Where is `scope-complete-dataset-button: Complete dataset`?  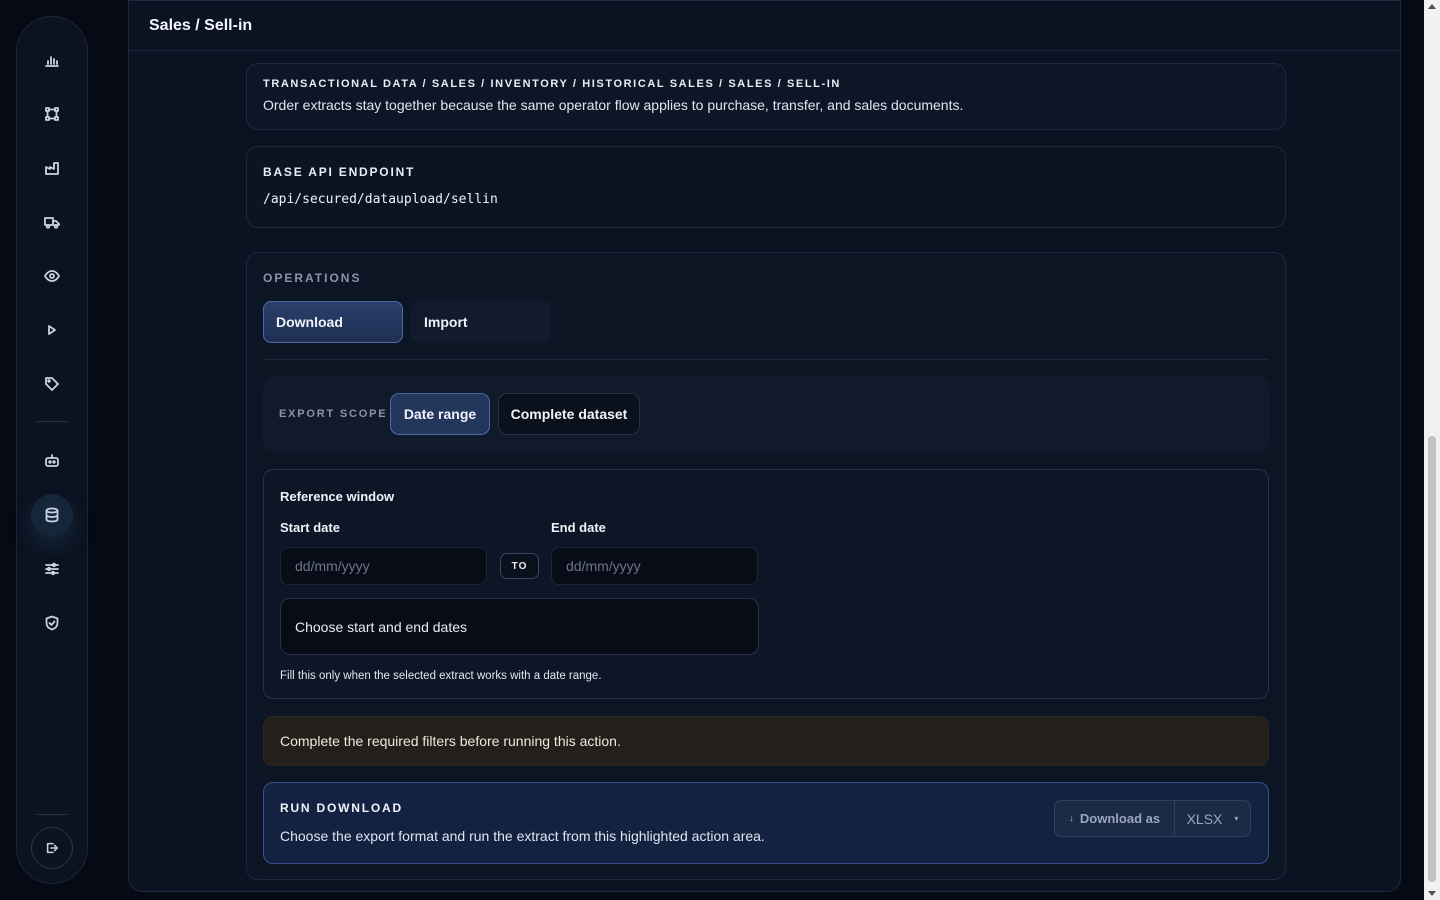
scope-complete-dataset-button: Complete dataset is located at coordinates (569, 414).